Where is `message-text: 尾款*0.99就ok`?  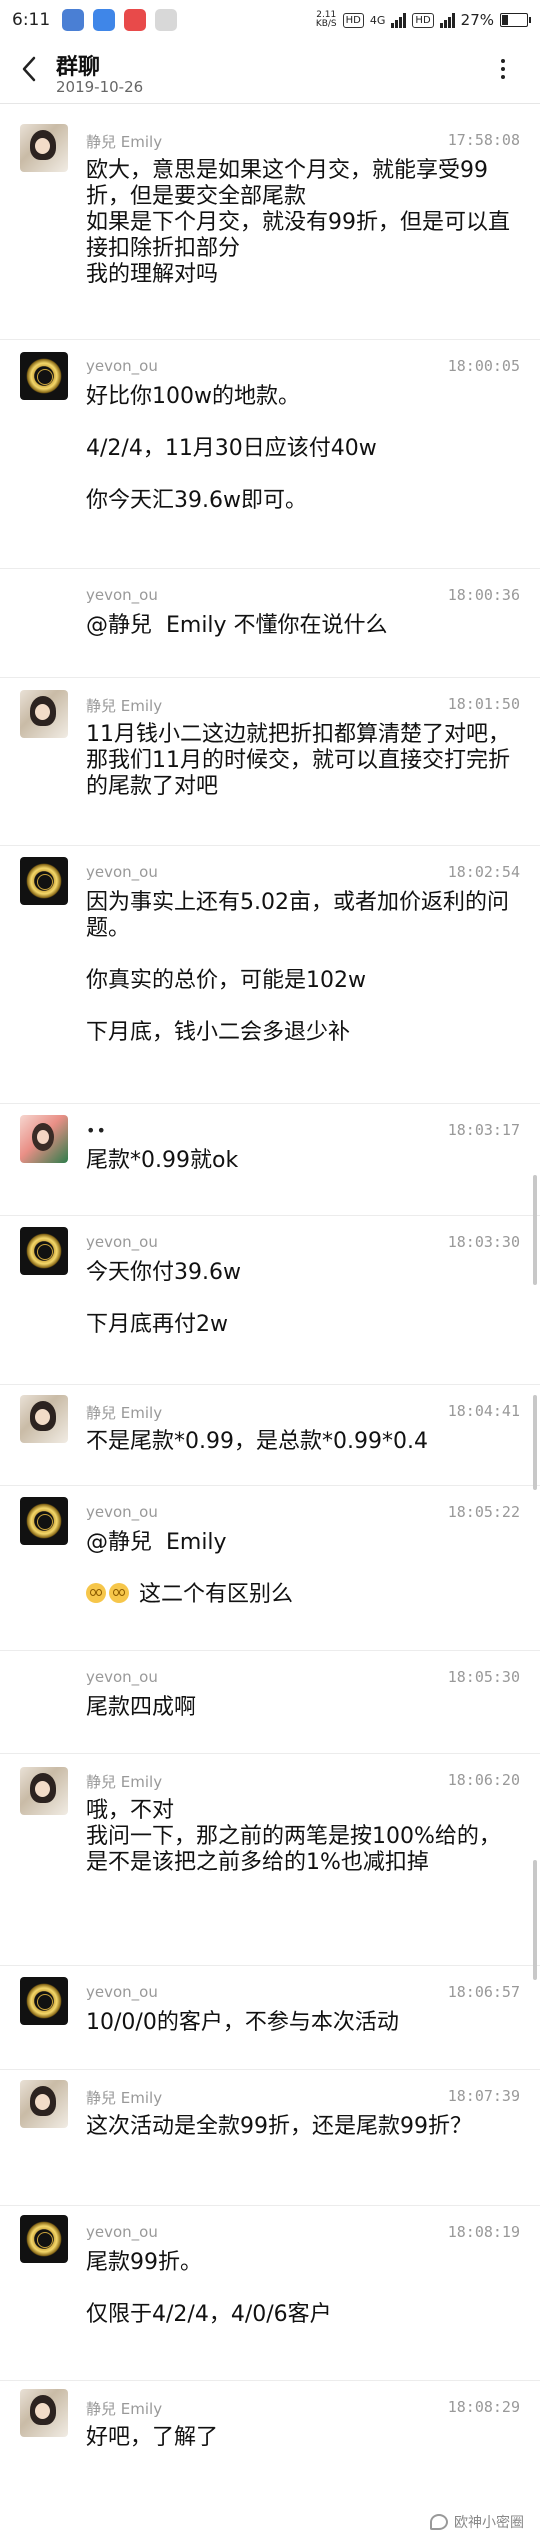
message-text: 尾款*0.99就ok is located at coordinates (162, 1160).